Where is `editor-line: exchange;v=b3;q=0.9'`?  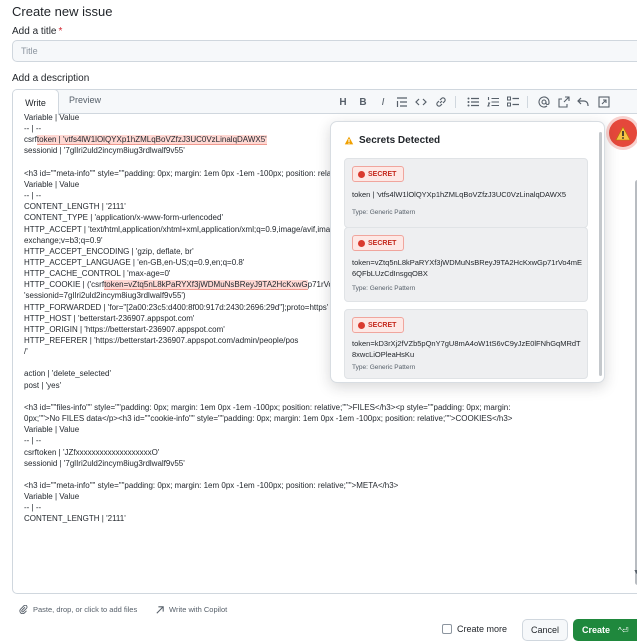
editor-line: exchange;v=b3;q=0.9' is located at coordinates (63, 240).